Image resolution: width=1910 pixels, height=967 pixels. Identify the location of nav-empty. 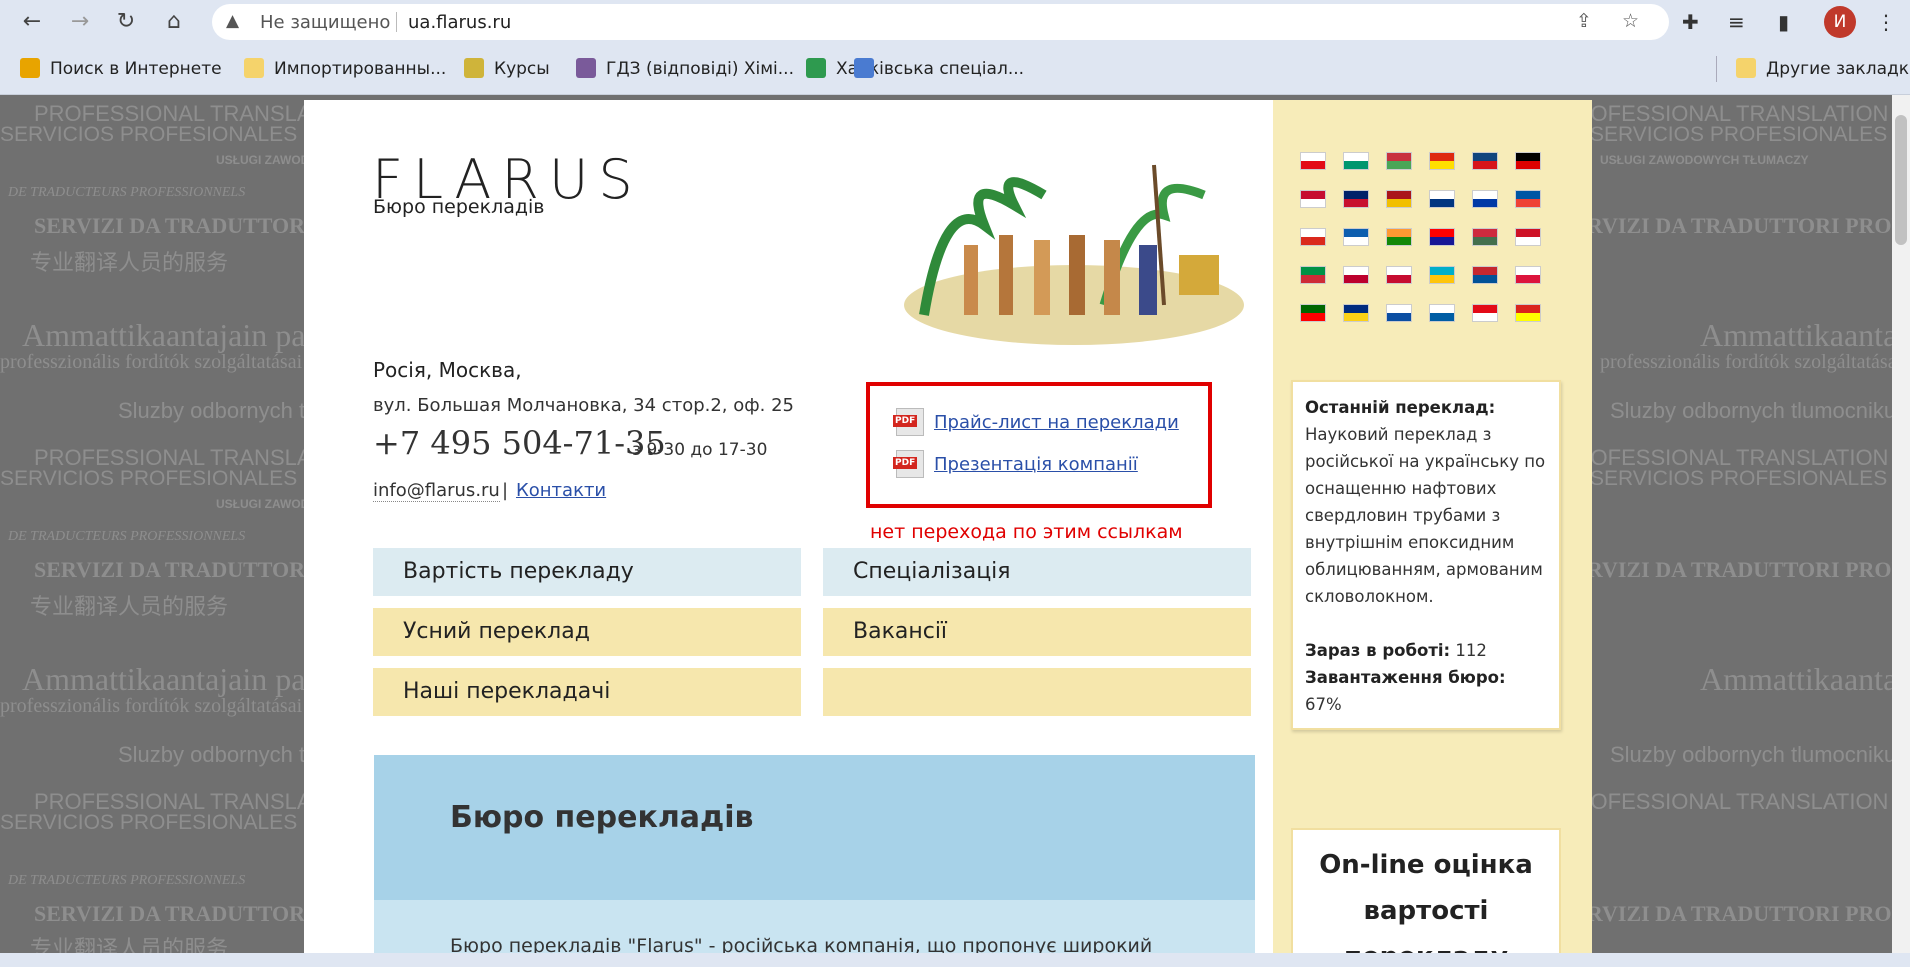
(1037, 692).